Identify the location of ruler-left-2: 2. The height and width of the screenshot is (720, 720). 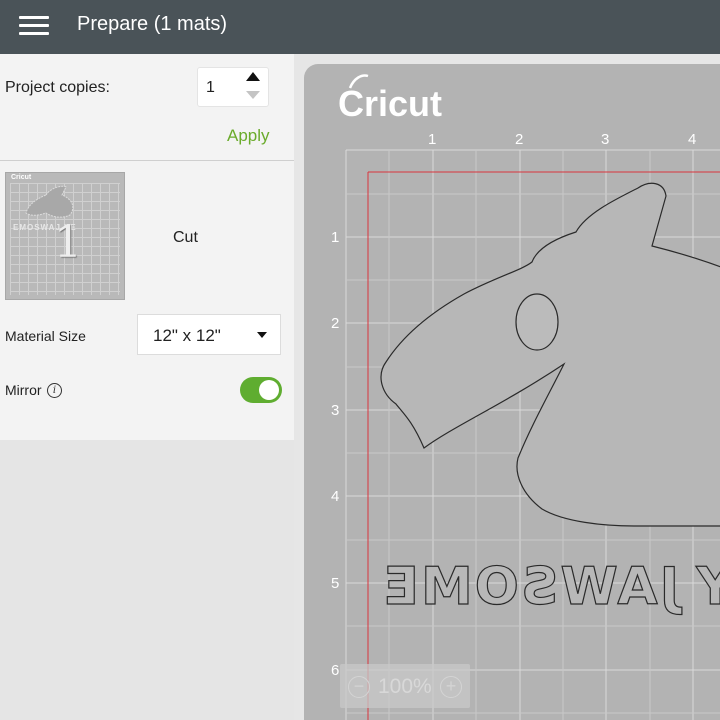
(335, 323).